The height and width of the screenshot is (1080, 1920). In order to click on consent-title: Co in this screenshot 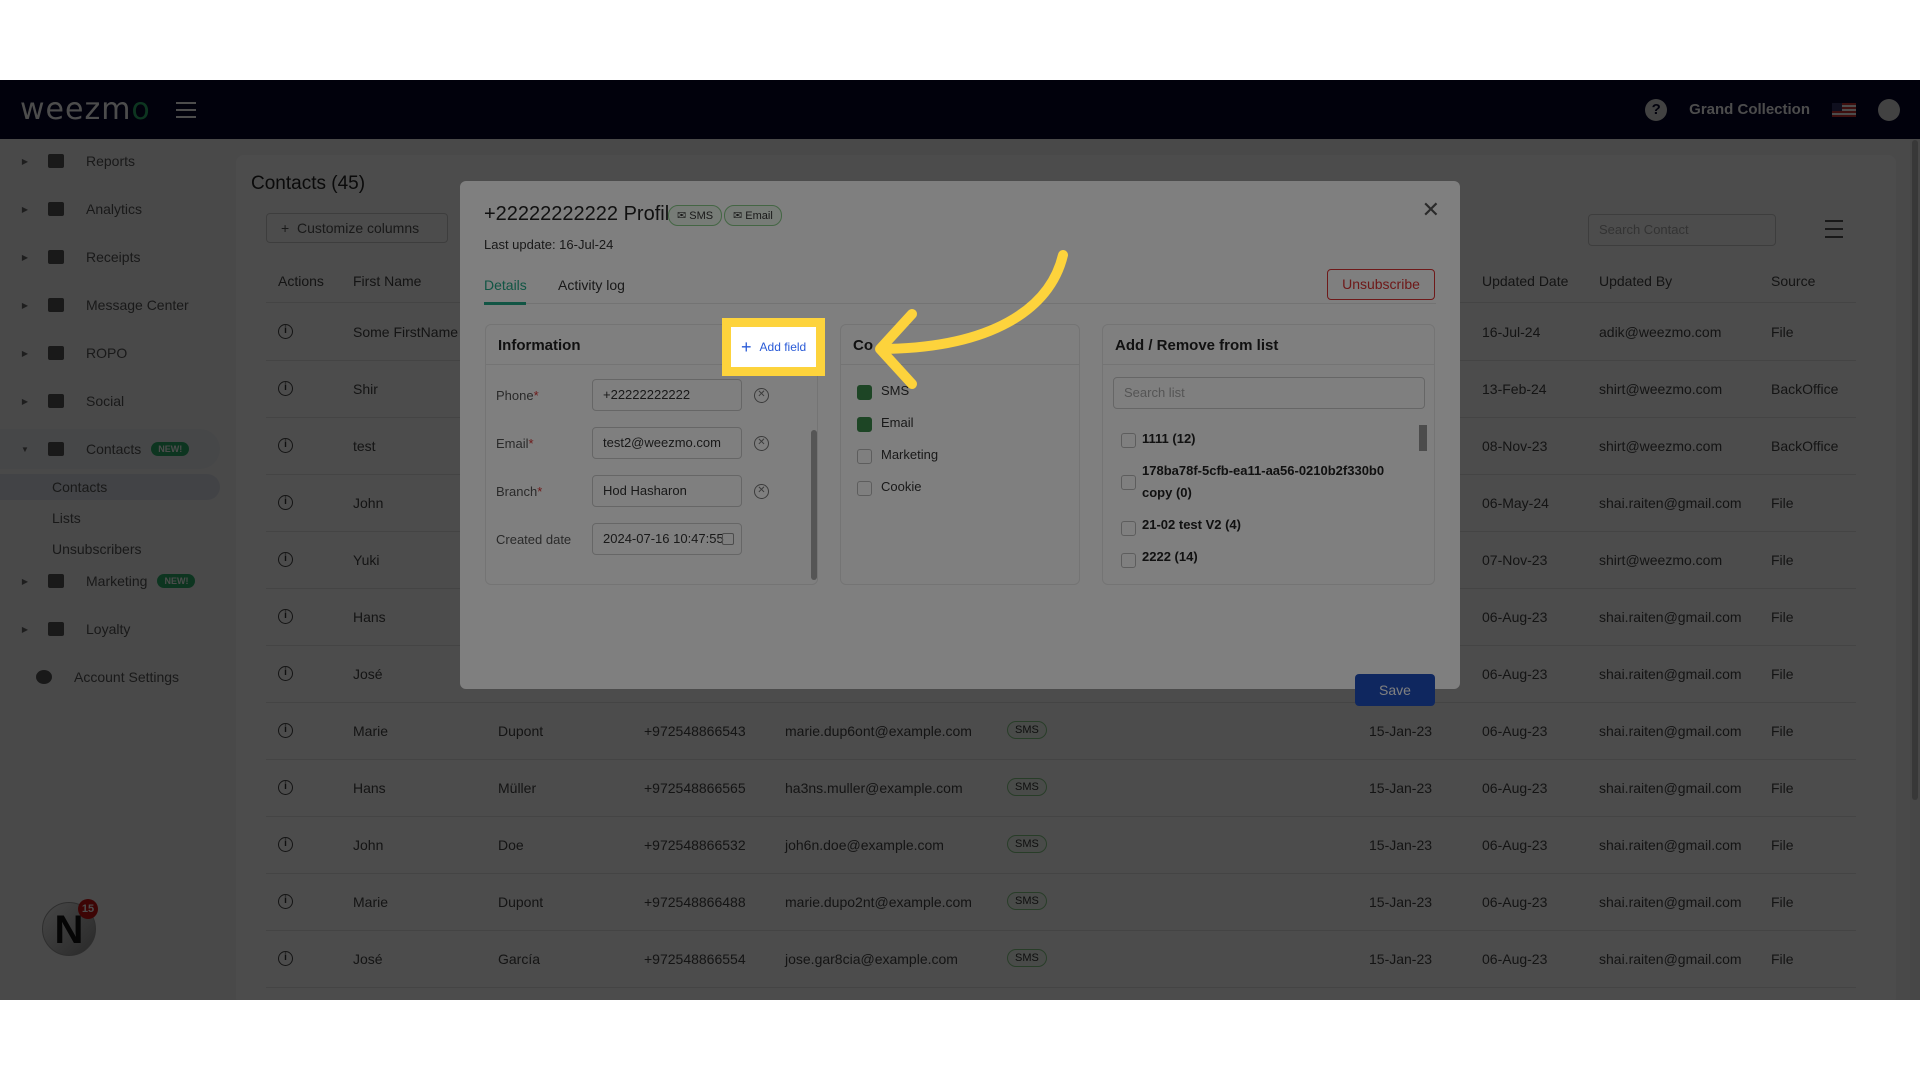, I will do `click(960, 345)`.